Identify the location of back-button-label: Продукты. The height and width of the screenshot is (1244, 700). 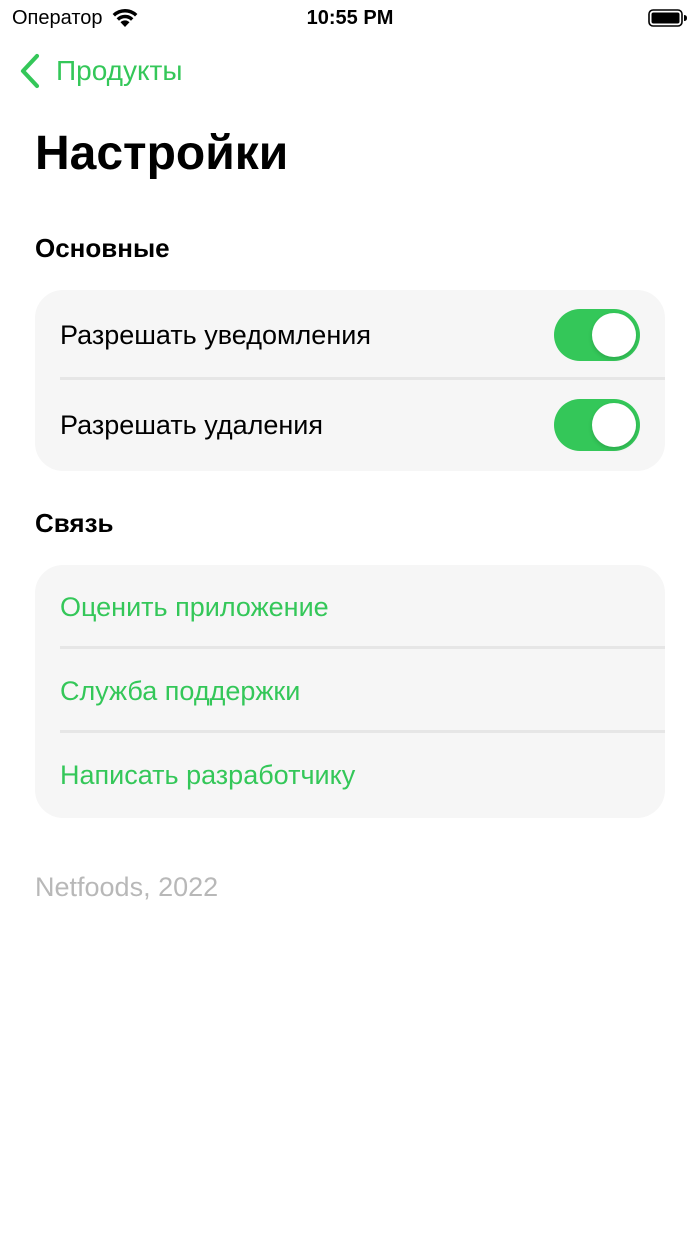
(119, 70).